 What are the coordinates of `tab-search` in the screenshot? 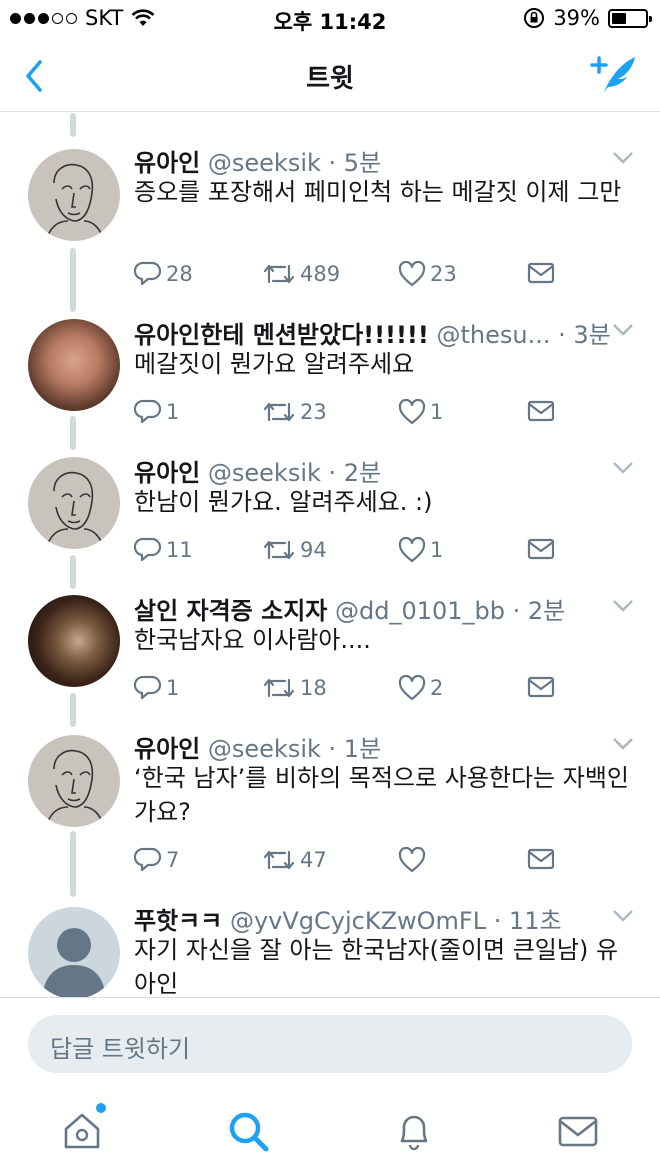 It's located at (248, 1131).